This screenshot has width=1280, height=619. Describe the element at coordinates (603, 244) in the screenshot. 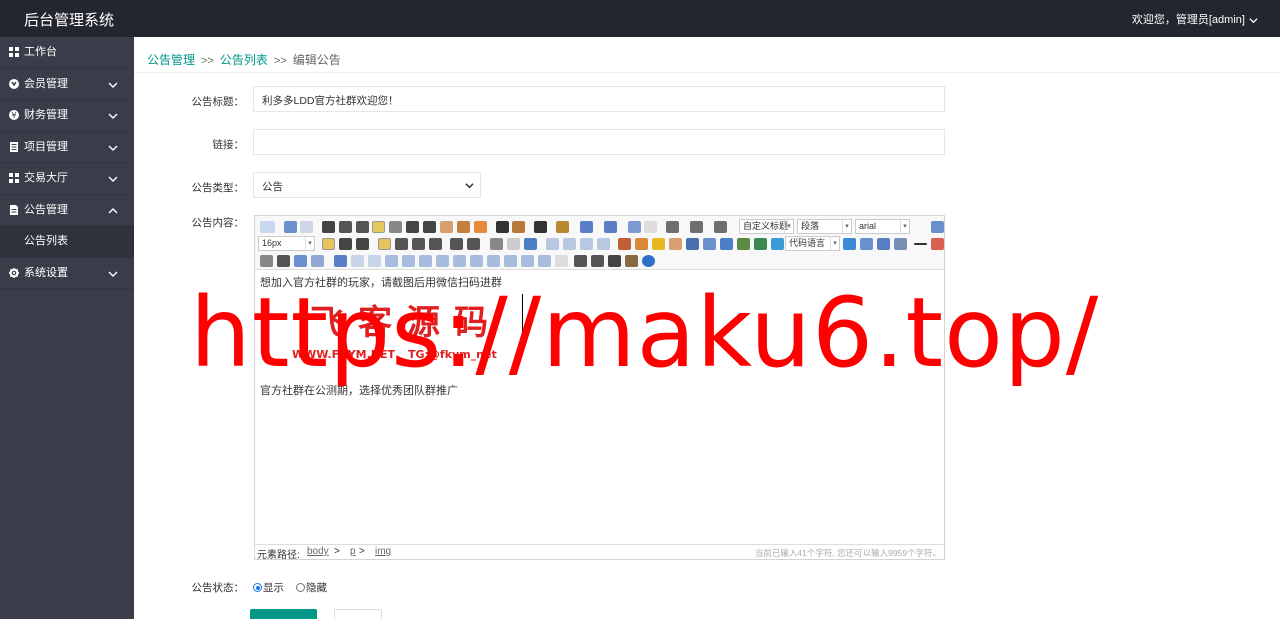

I see `image-center-icon` at that location.